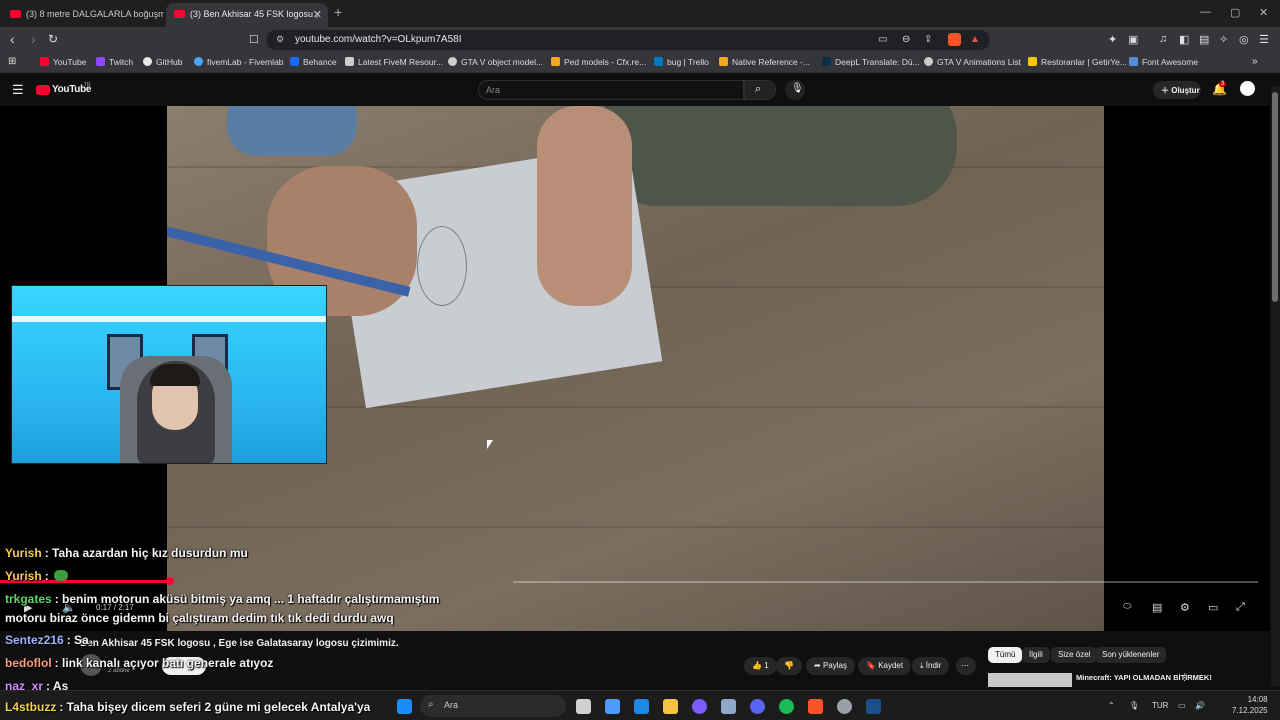  What do you see at coordinates (928, 61) in the screenshot?
I see `globe-icon` at bounding box center [928, 61].